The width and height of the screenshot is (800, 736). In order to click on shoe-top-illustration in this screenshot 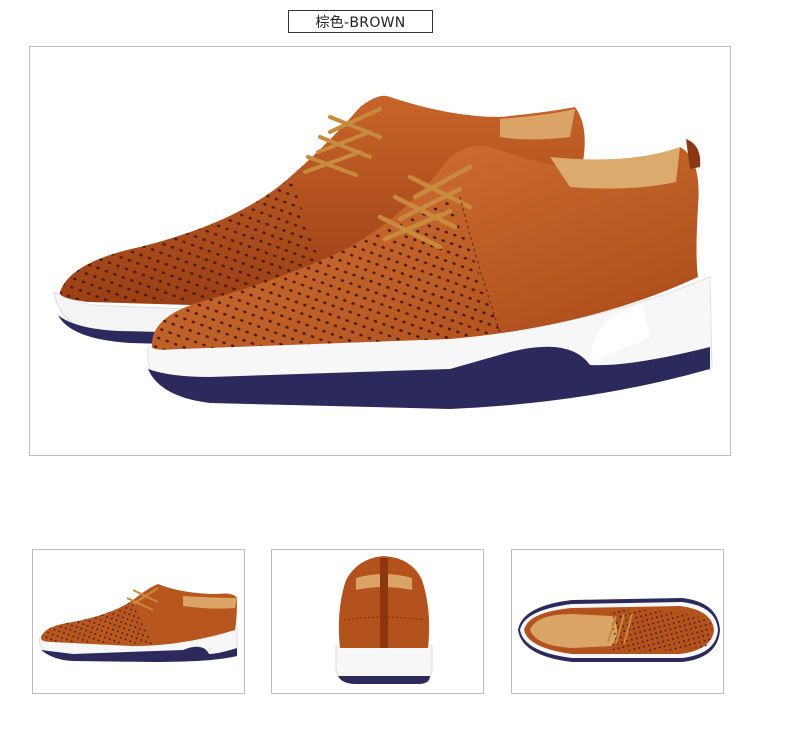, I will do `click(619, 630)`.